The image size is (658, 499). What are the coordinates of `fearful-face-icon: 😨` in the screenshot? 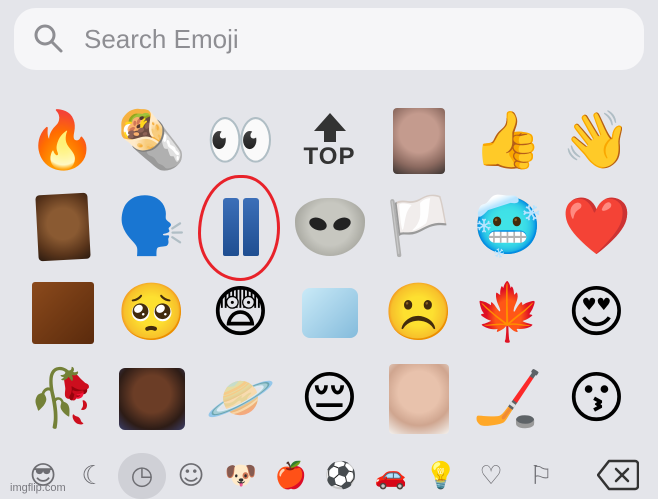 It's located at (240, 312).